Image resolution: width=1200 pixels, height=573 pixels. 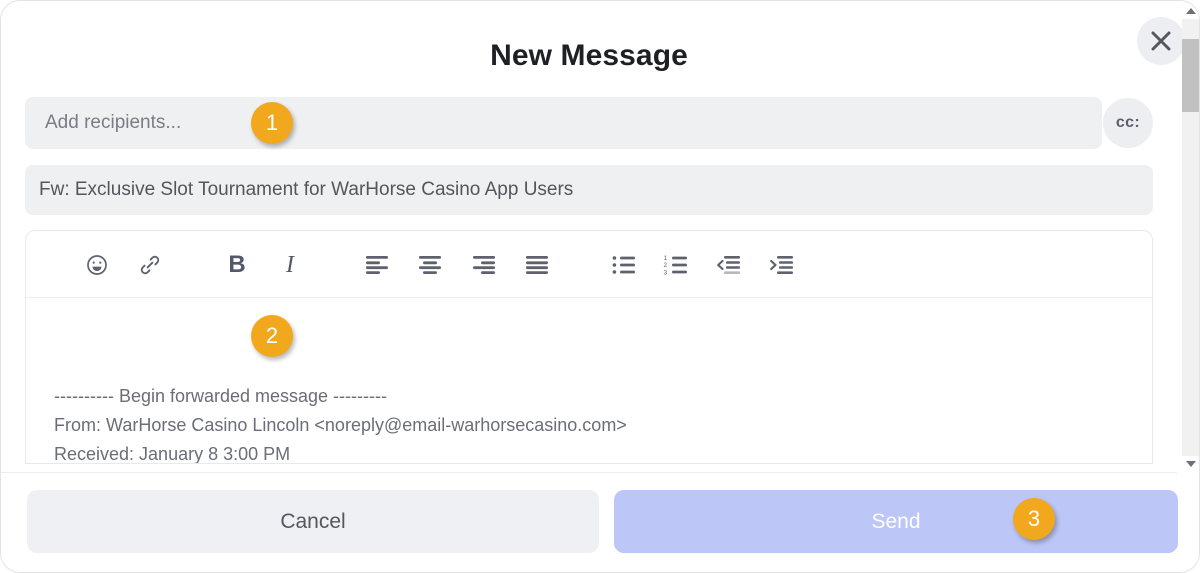 I want to click on cc-button: cc:, so click(x=1128, y=123).